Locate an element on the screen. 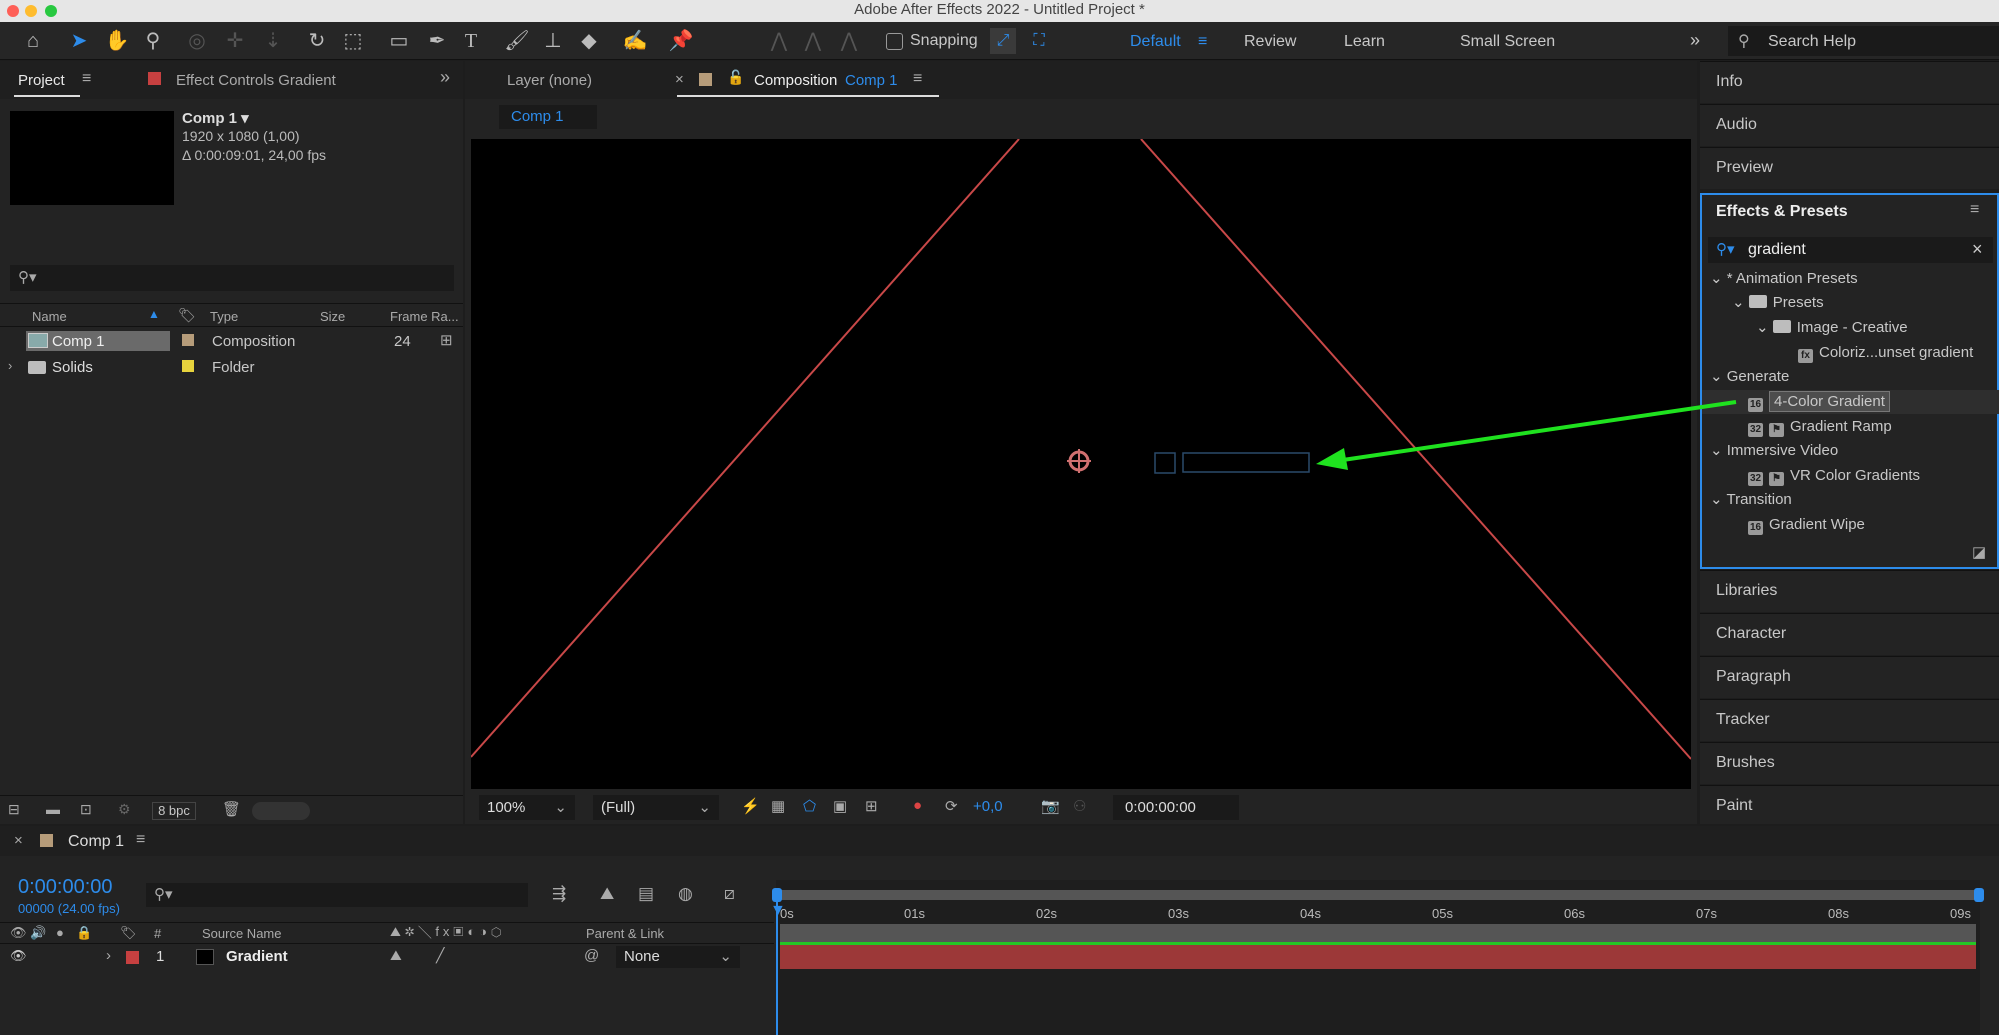 The image size is (1999, 1035). video-switch-icon: 👁 is located at coordinates (18, 933).